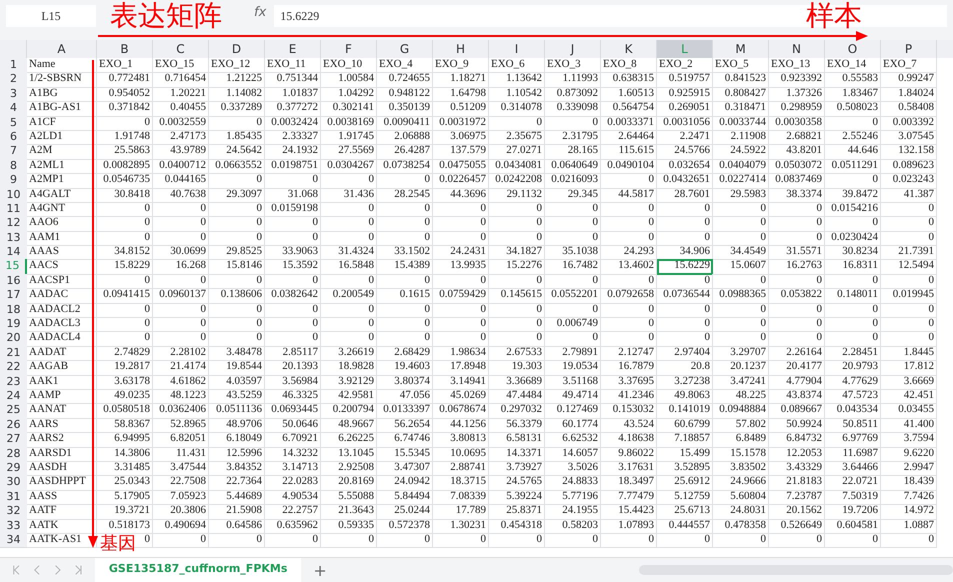 The height and width of the screenshot is (582, 953). I want to click on table-cell: 3.83502, so click(741, 468).